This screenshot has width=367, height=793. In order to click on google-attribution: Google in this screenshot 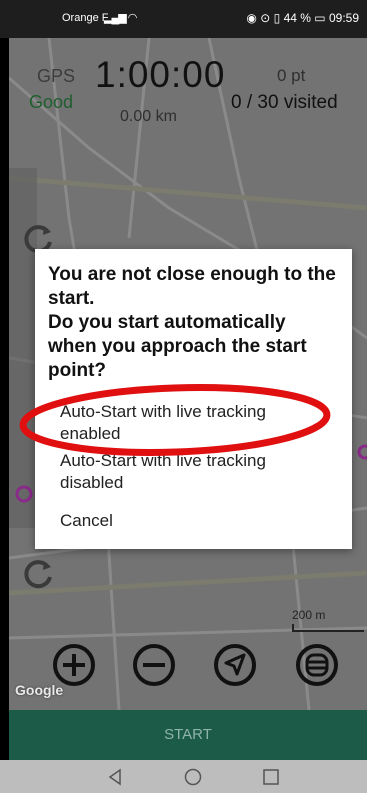, I will do `click(39, 690)`.